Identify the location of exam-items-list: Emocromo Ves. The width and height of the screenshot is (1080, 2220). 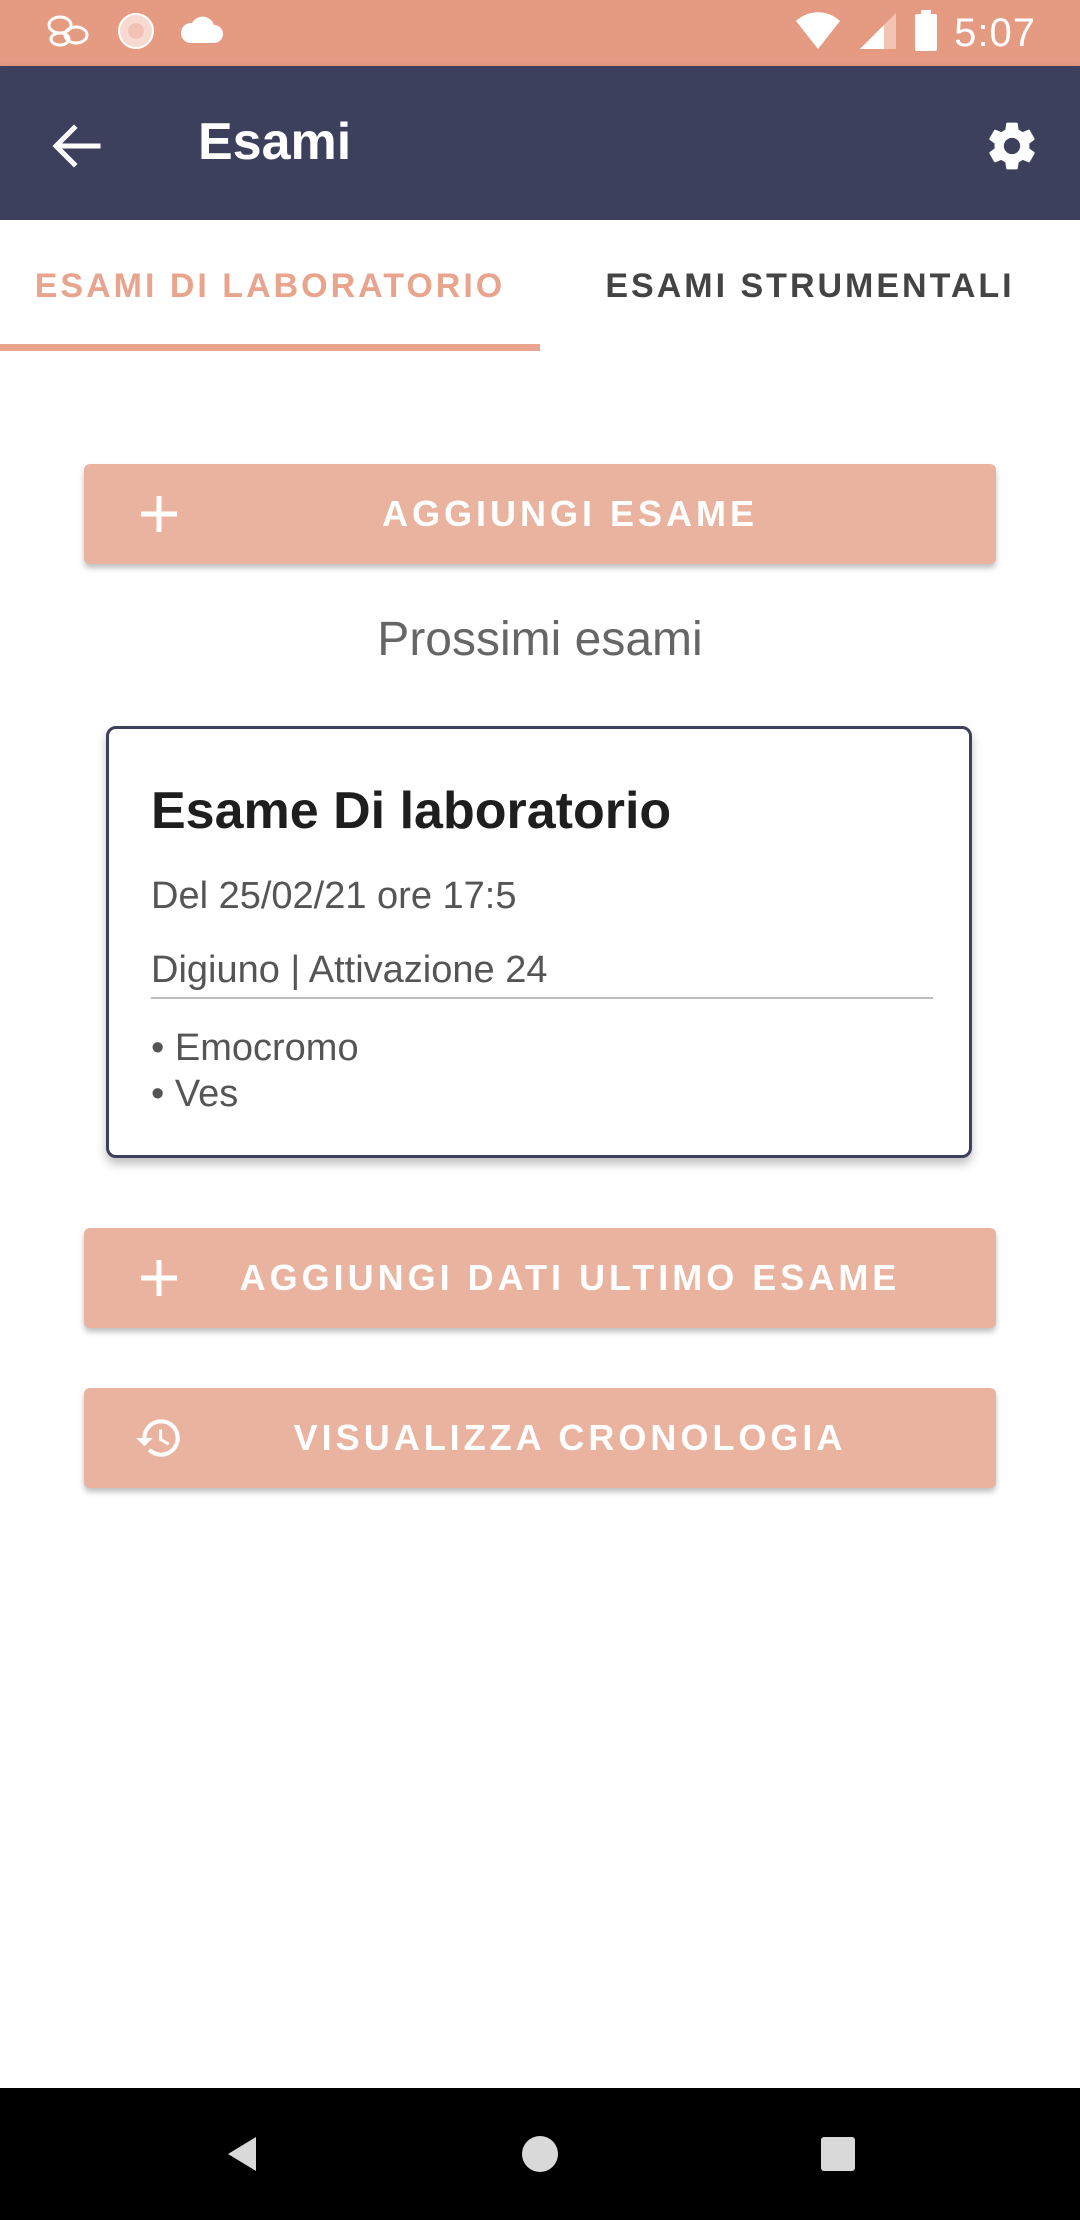
(255, 1071).